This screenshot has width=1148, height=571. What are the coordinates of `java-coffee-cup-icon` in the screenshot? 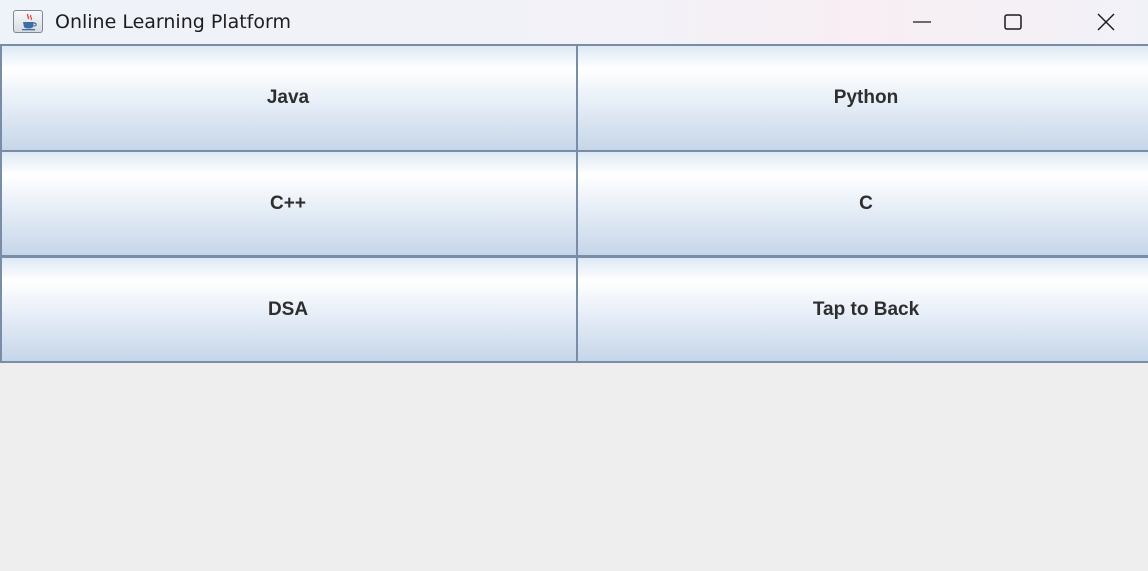 It's located at (28, 21).